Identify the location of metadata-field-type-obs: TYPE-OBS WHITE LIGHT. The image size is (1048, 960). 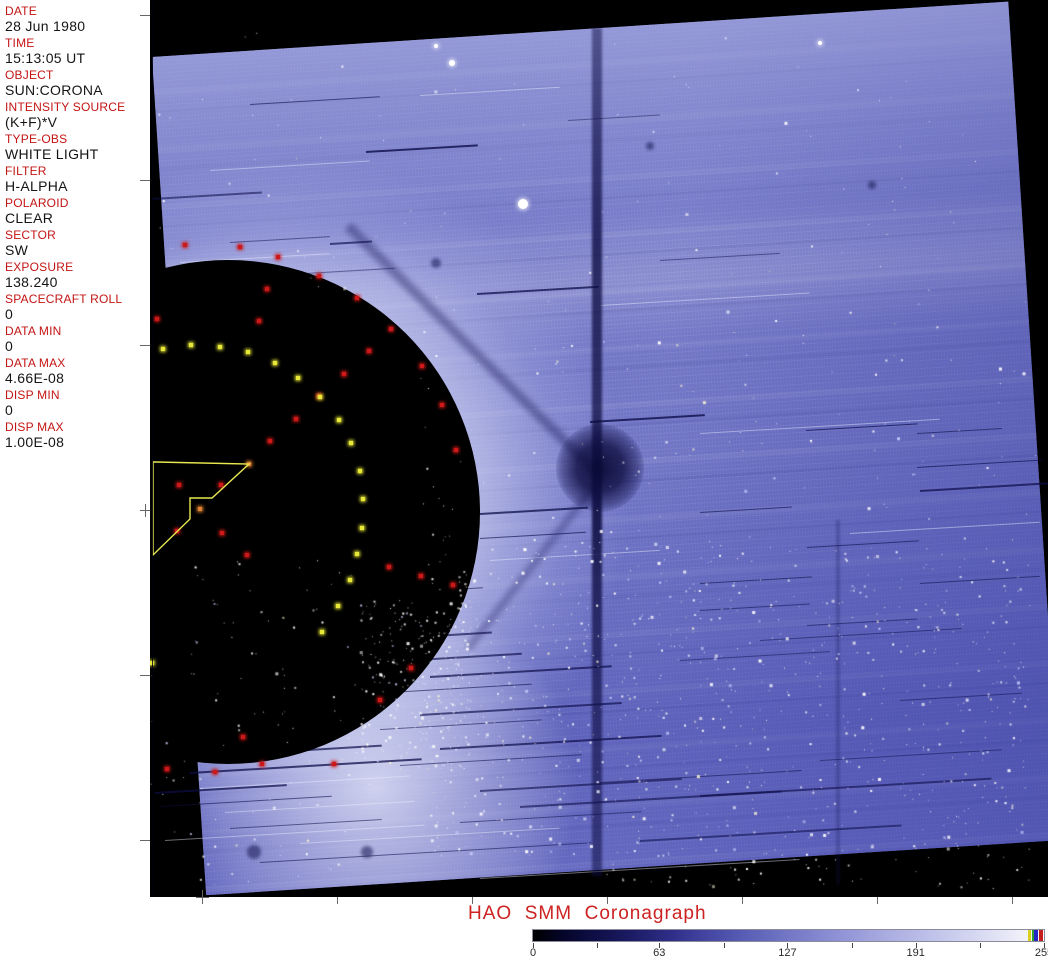
(77, 149).